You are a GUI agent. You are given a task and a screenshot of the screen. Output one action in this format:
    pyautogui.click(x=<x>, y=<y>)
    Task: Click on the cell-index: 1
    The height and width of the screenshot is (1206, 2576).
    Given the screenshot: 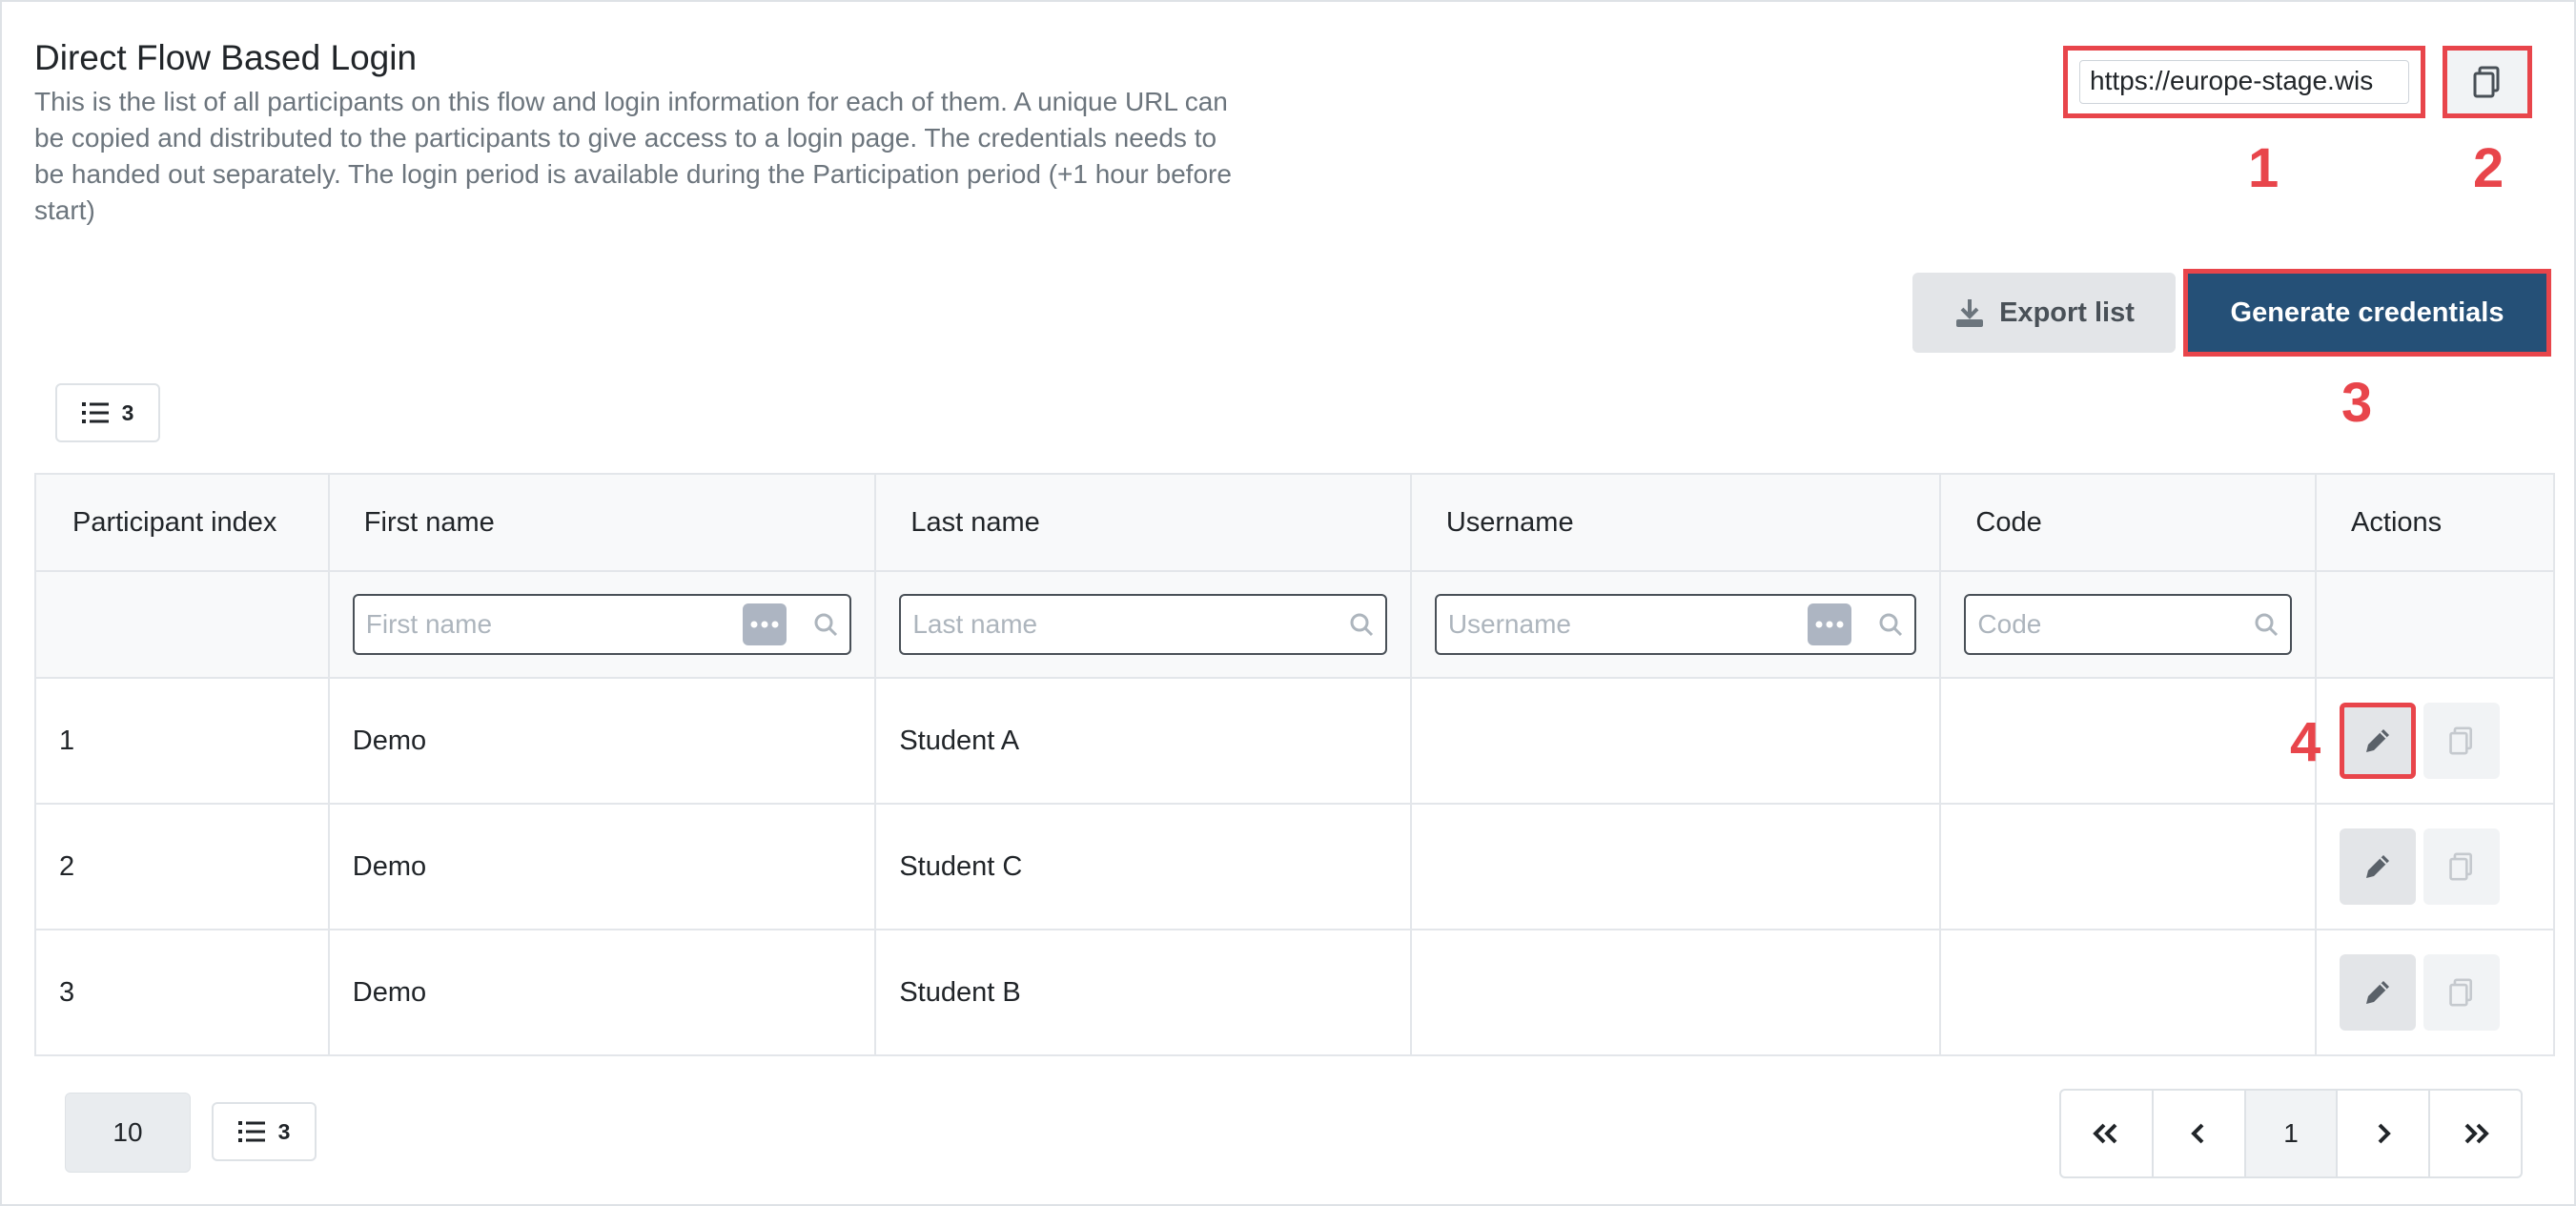 What is the action you would take?
    pyautogui.click(x=182, y=741)
    